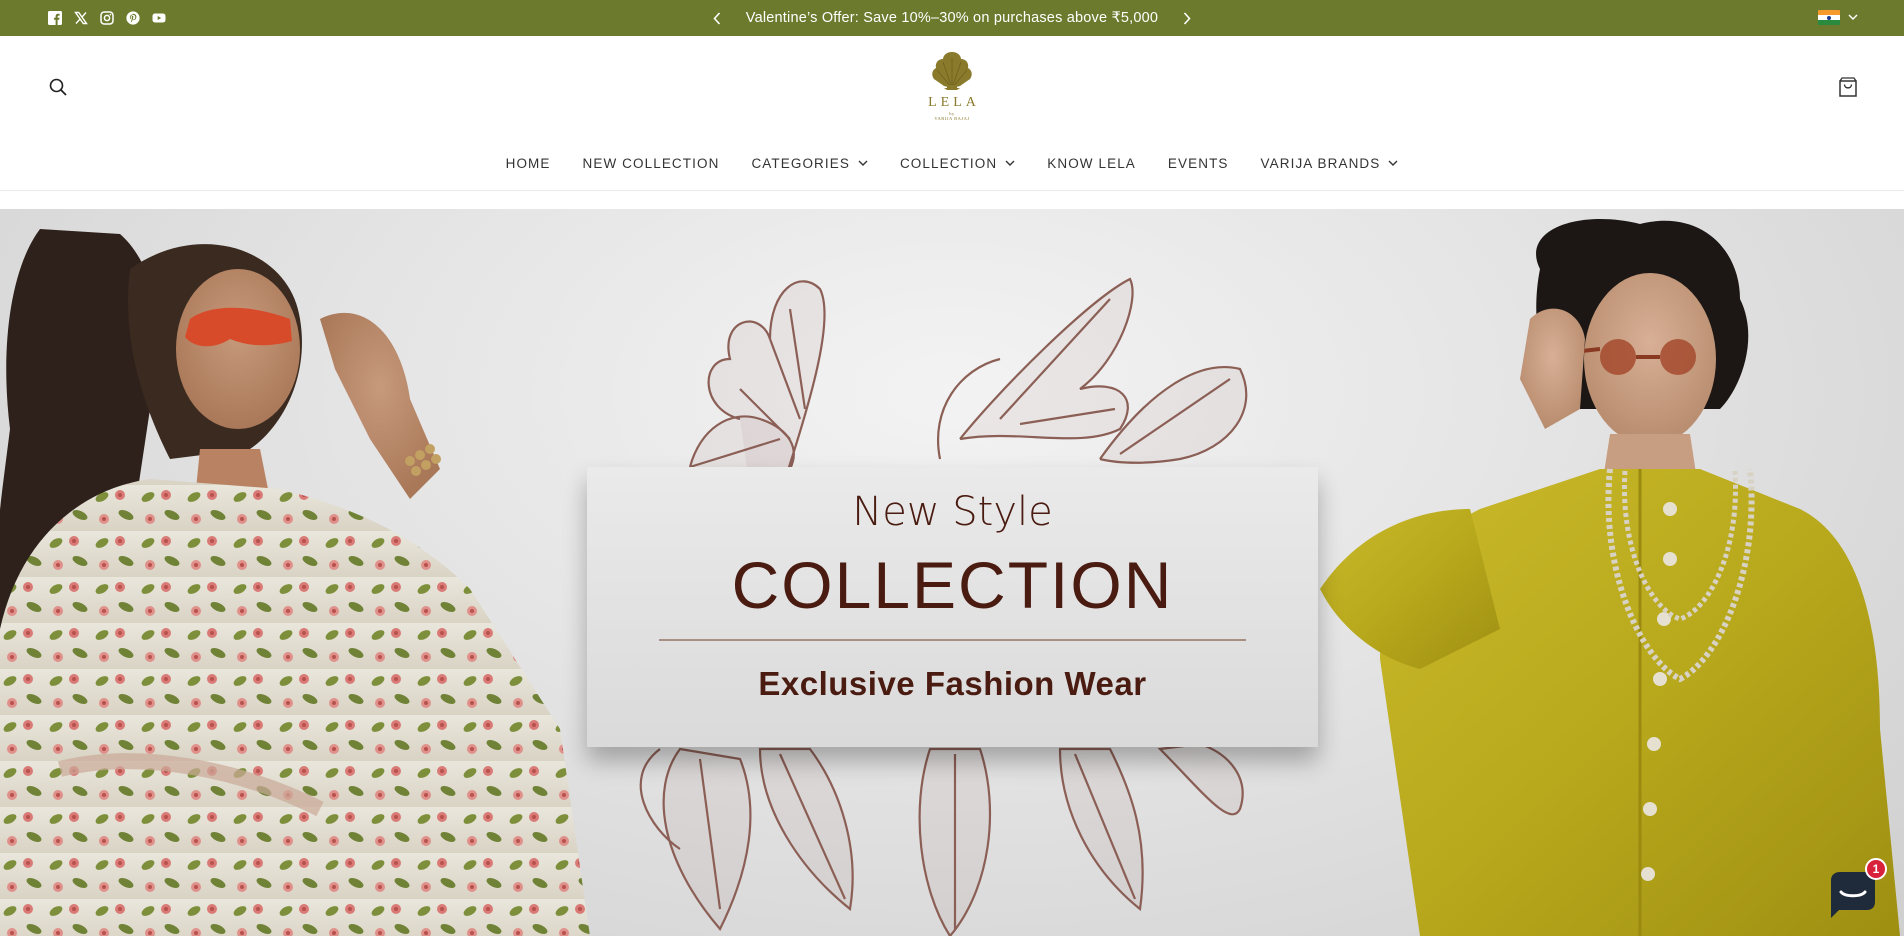 Image resolution: width=1904 pixels, height=936 pixels. I want to click on chevron-left-icon, so click(716, 18).